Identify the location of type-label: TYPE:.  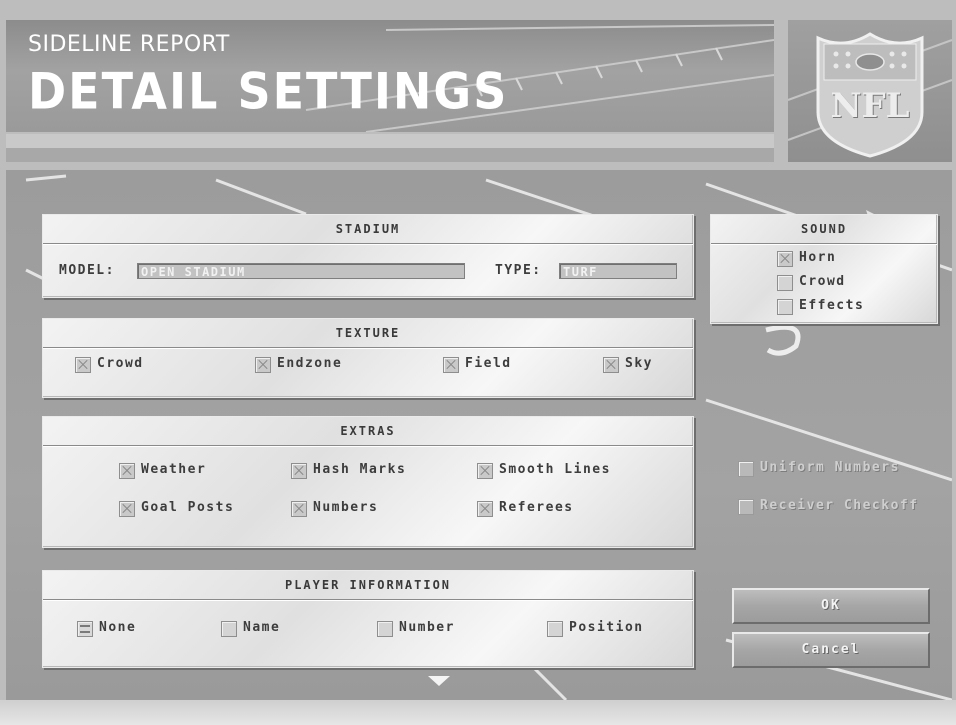
(518, 270).